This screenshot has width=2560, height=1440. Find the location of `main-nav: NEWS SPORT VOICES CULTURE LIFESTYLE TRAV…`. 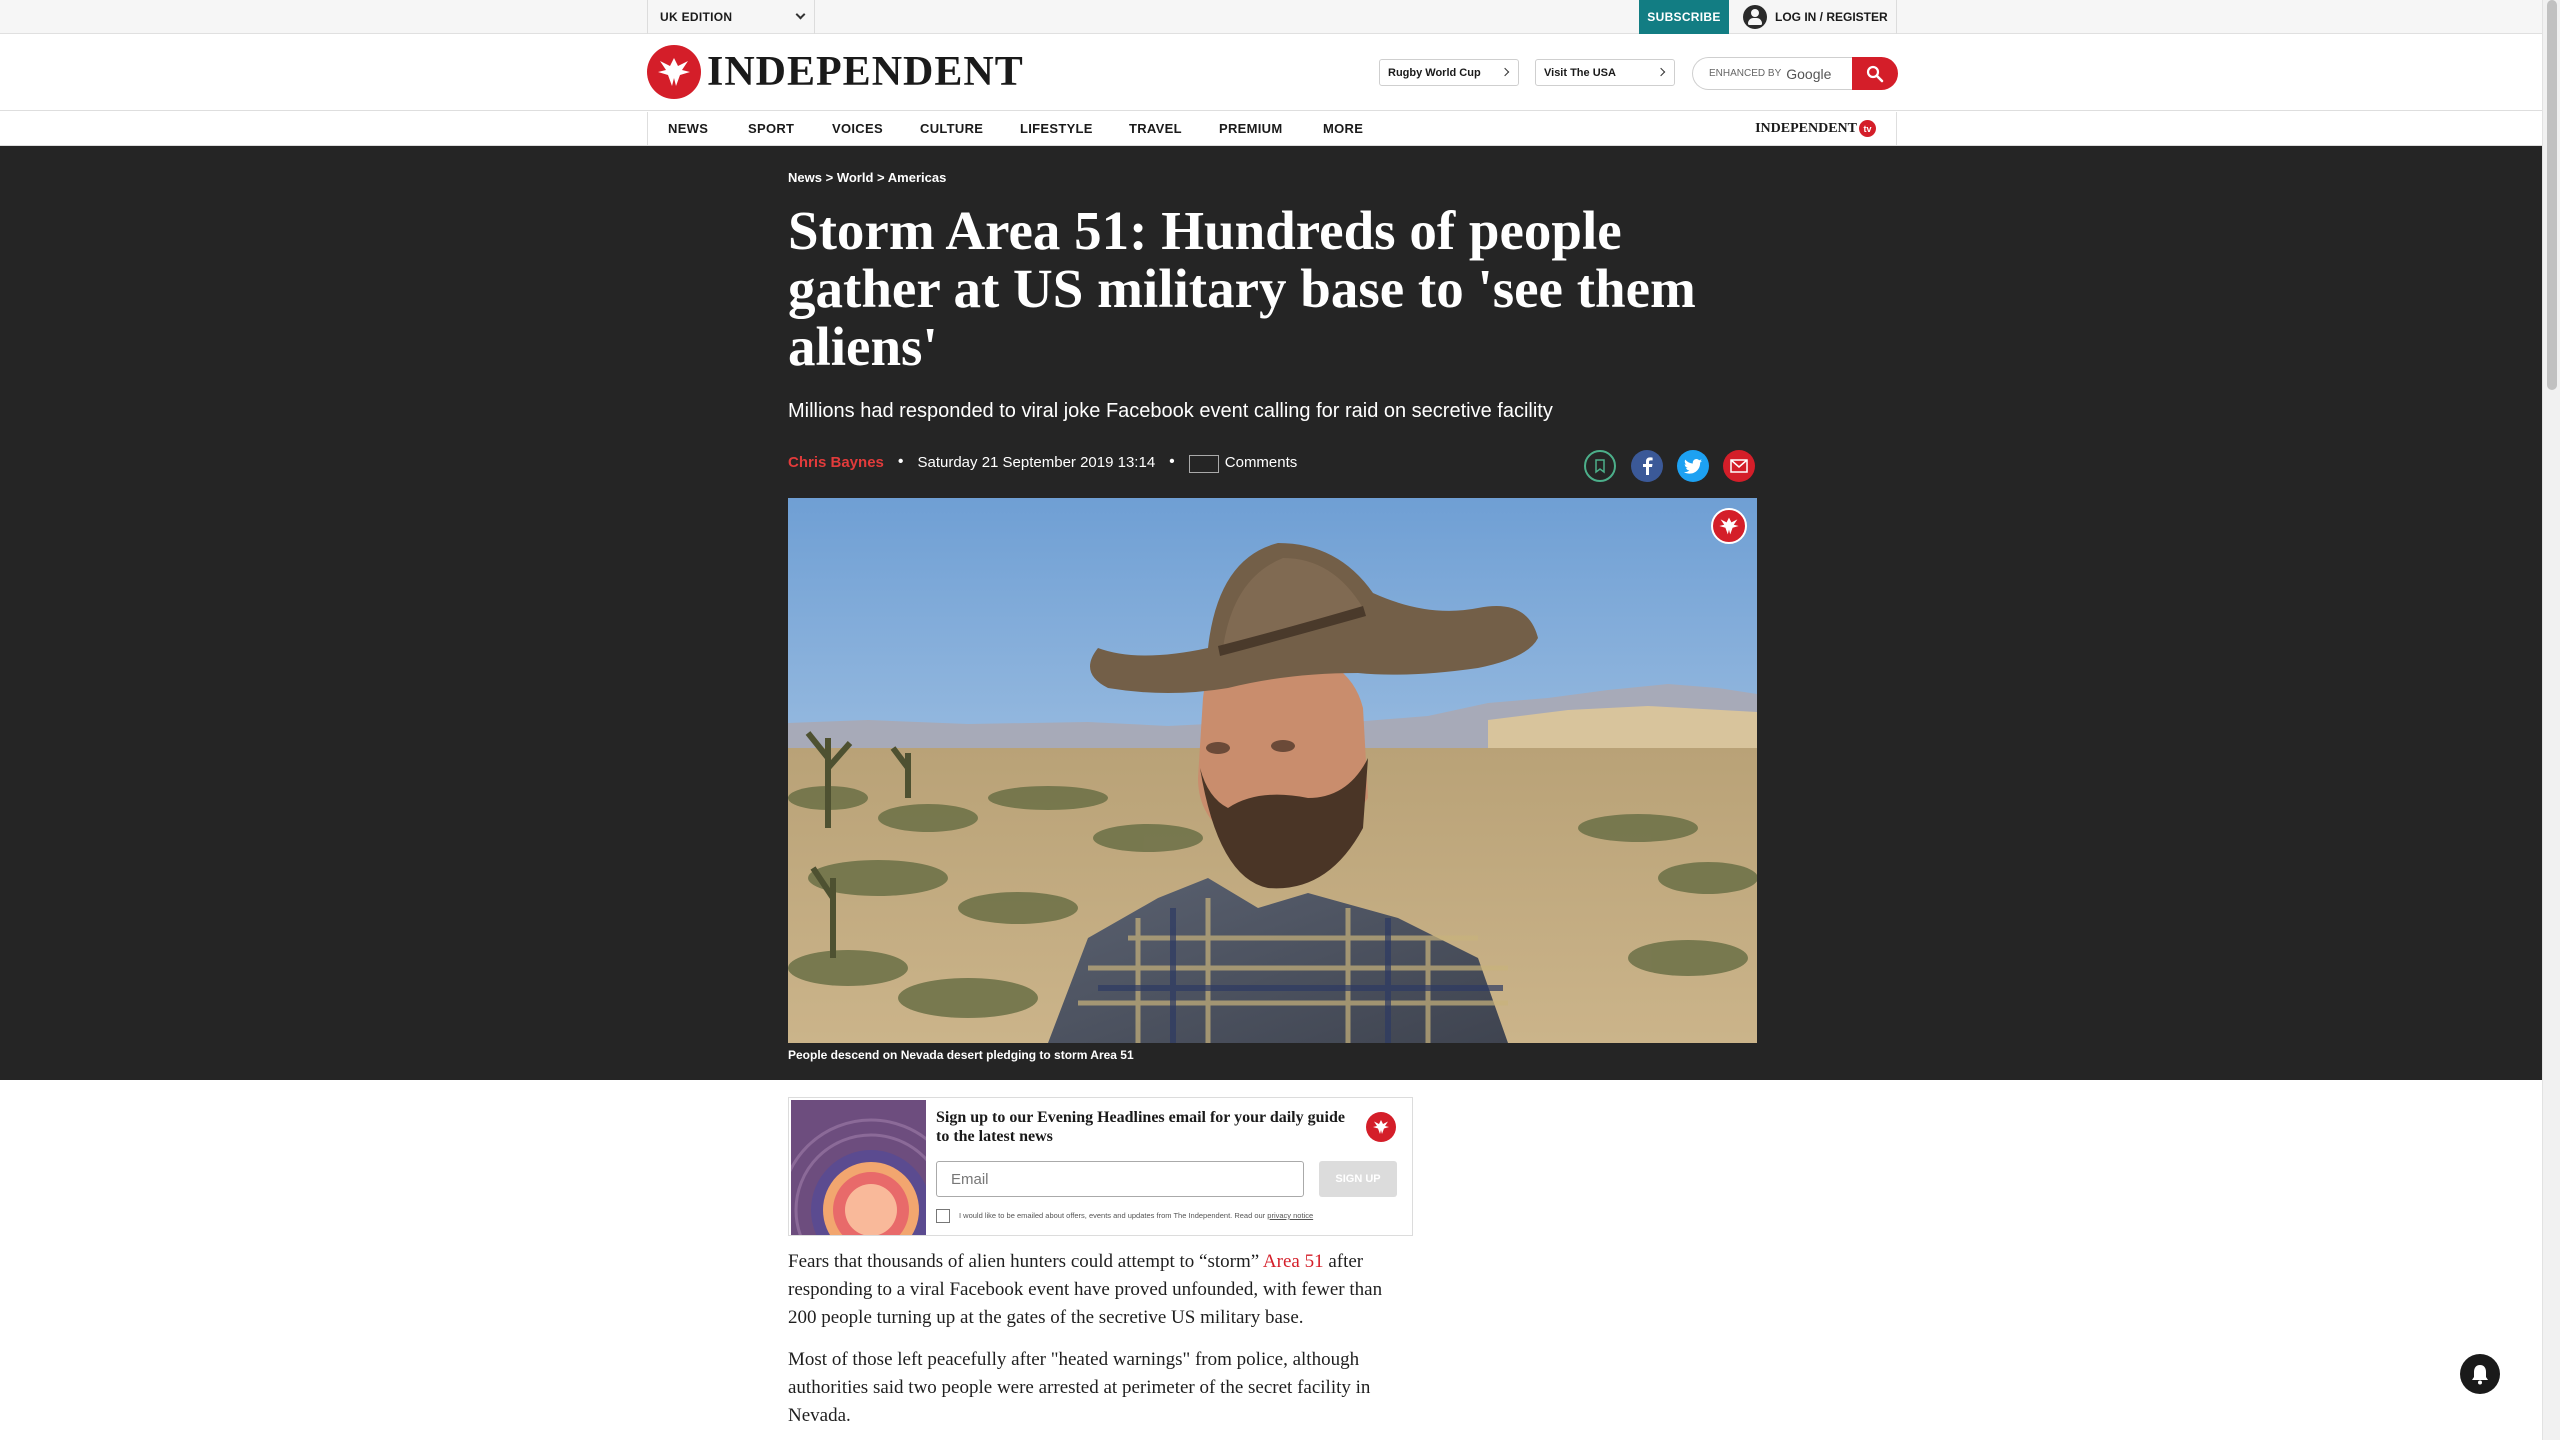

main-nav: NEWS SPORT VOICES CULTURE LIFESTYLE TRAV… is located at coordinates (1271, 129).